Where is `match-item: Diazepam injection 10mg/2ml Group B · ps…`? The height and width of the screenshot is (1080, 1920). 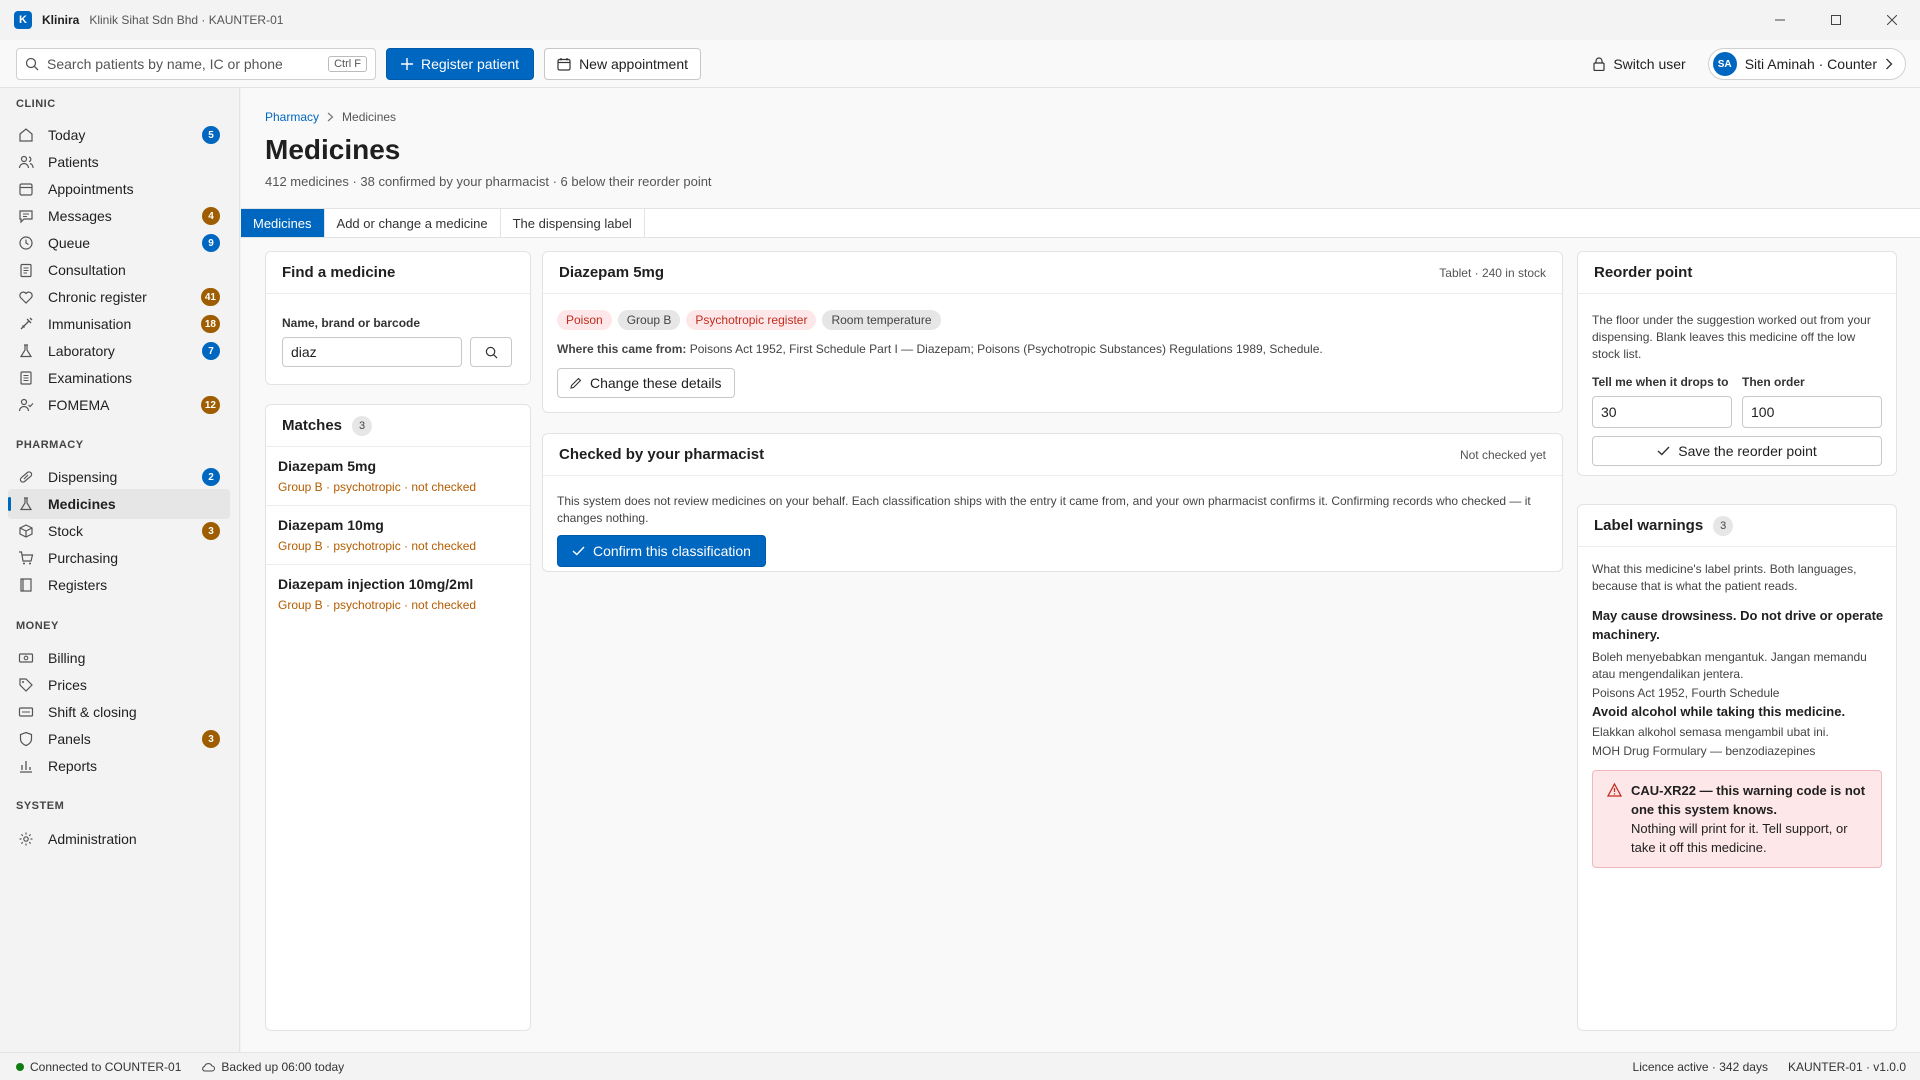
match-item: Diazepam injection 10mg/2ml Group B · ps… is located at coordinates (398, 595).